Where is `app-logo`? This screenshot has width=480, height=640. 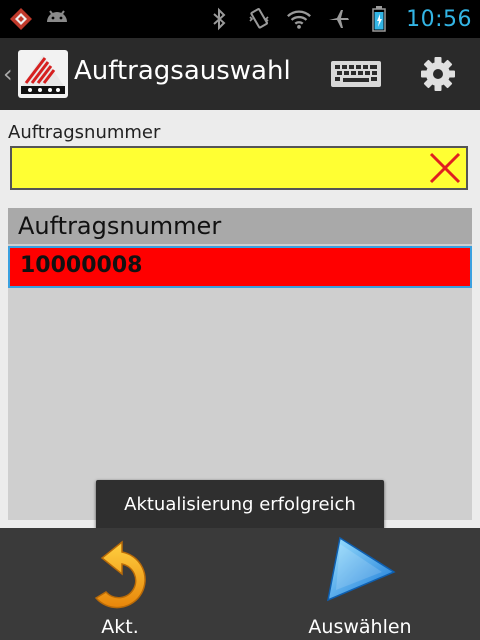
app-logo is located at coordinates (43, 74).